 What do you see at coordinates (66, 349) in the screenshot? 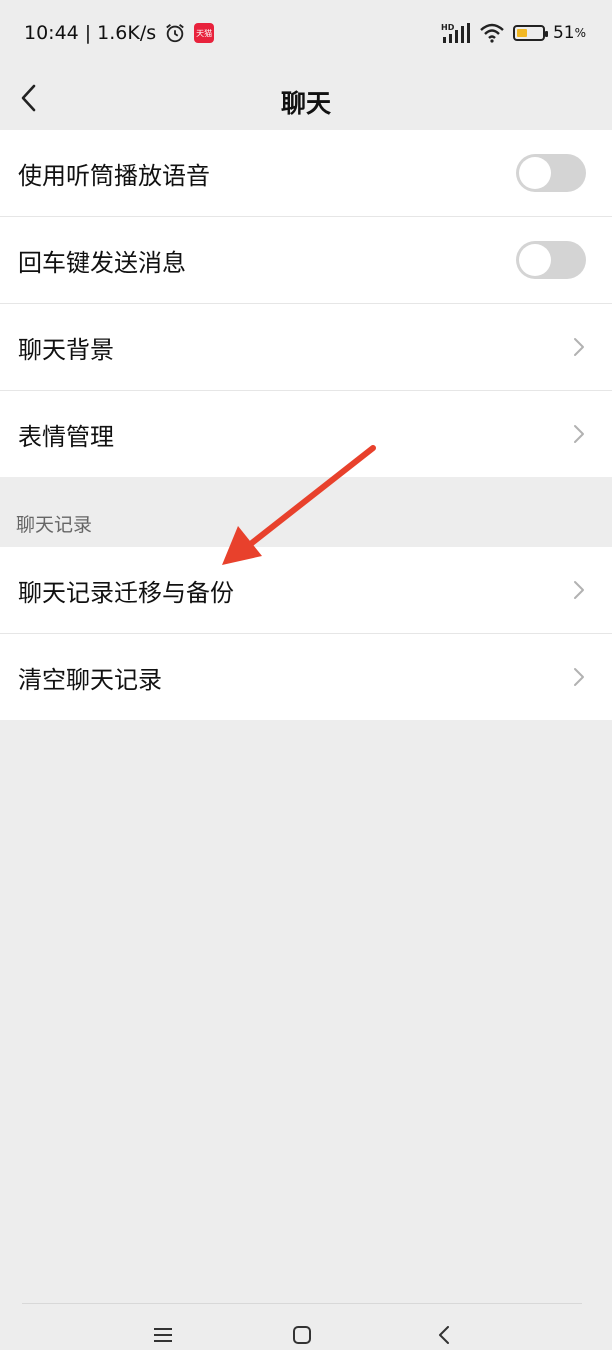
I see `setting-label: 聊天背景` at bounding box center [66, 349].